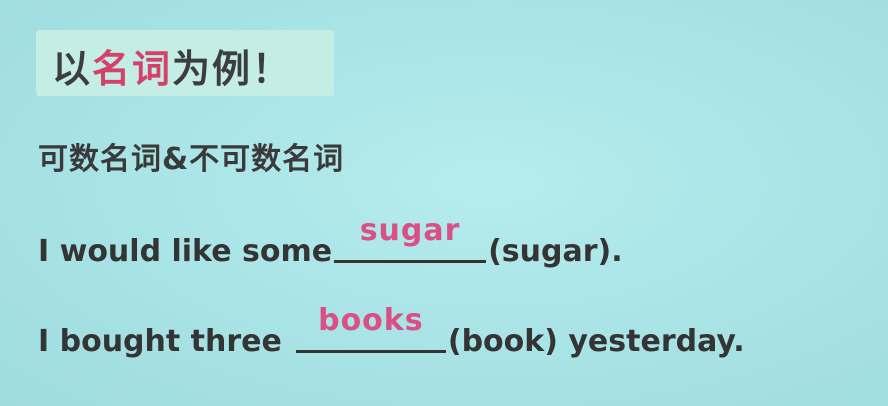  Describe the element at coordinates (371, 320) in the screenshot. I see `sentence-2-answer: books` at that location.